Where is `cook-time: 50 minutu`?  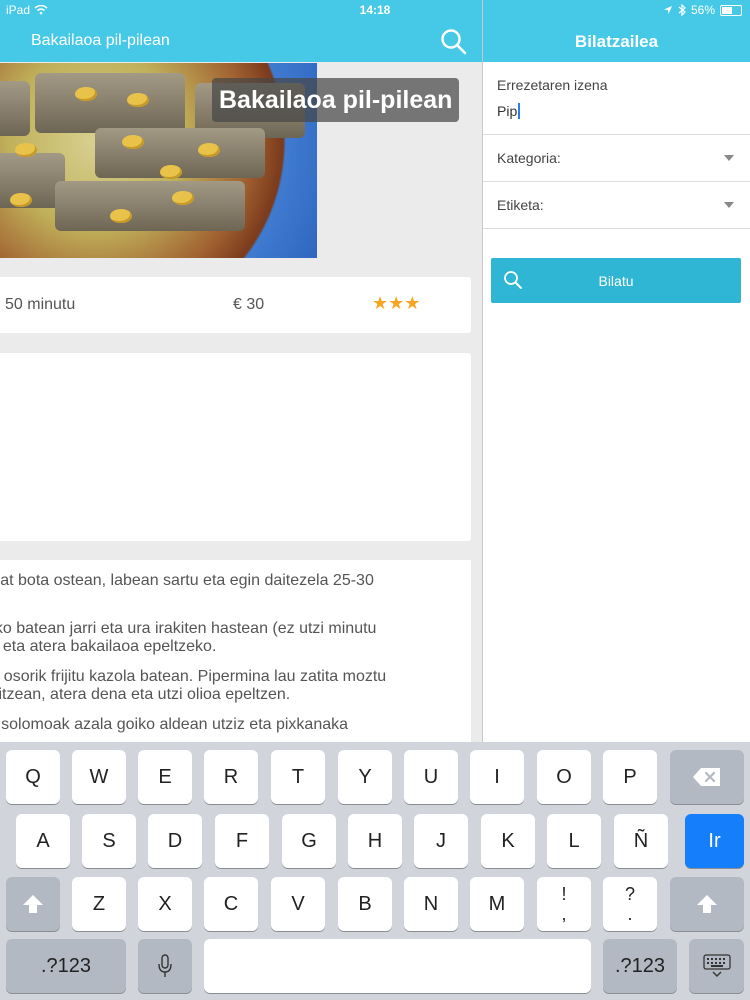
cook-time: 50 minutu is located at coordinates (40, 304).